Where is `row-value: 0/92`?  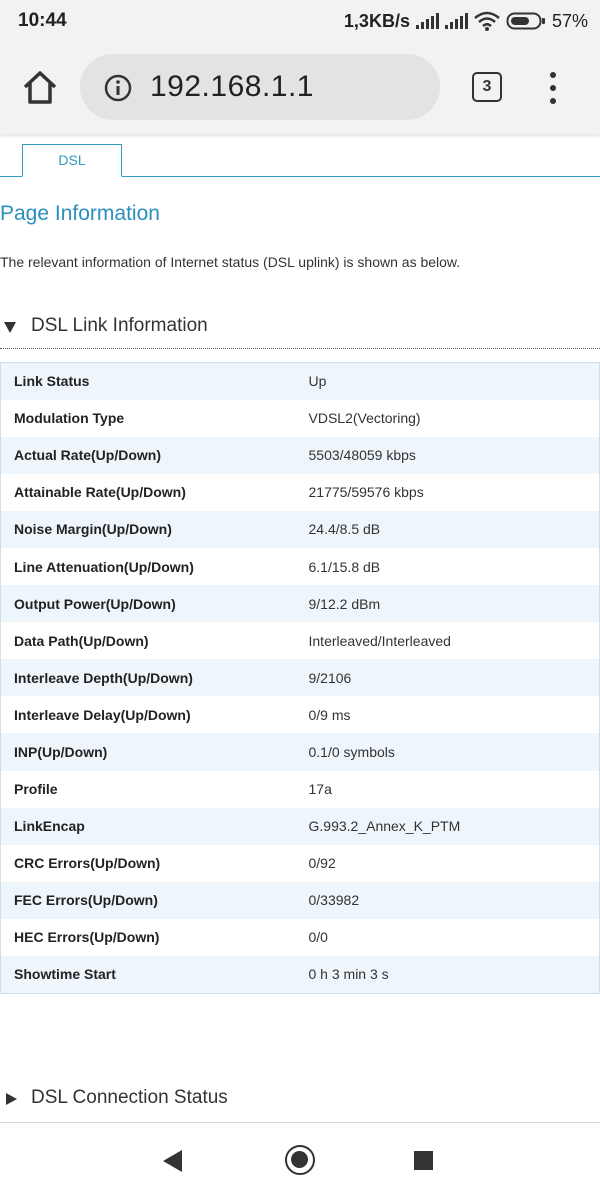 row-value: 0/92 is located at coordinates (322, 863).